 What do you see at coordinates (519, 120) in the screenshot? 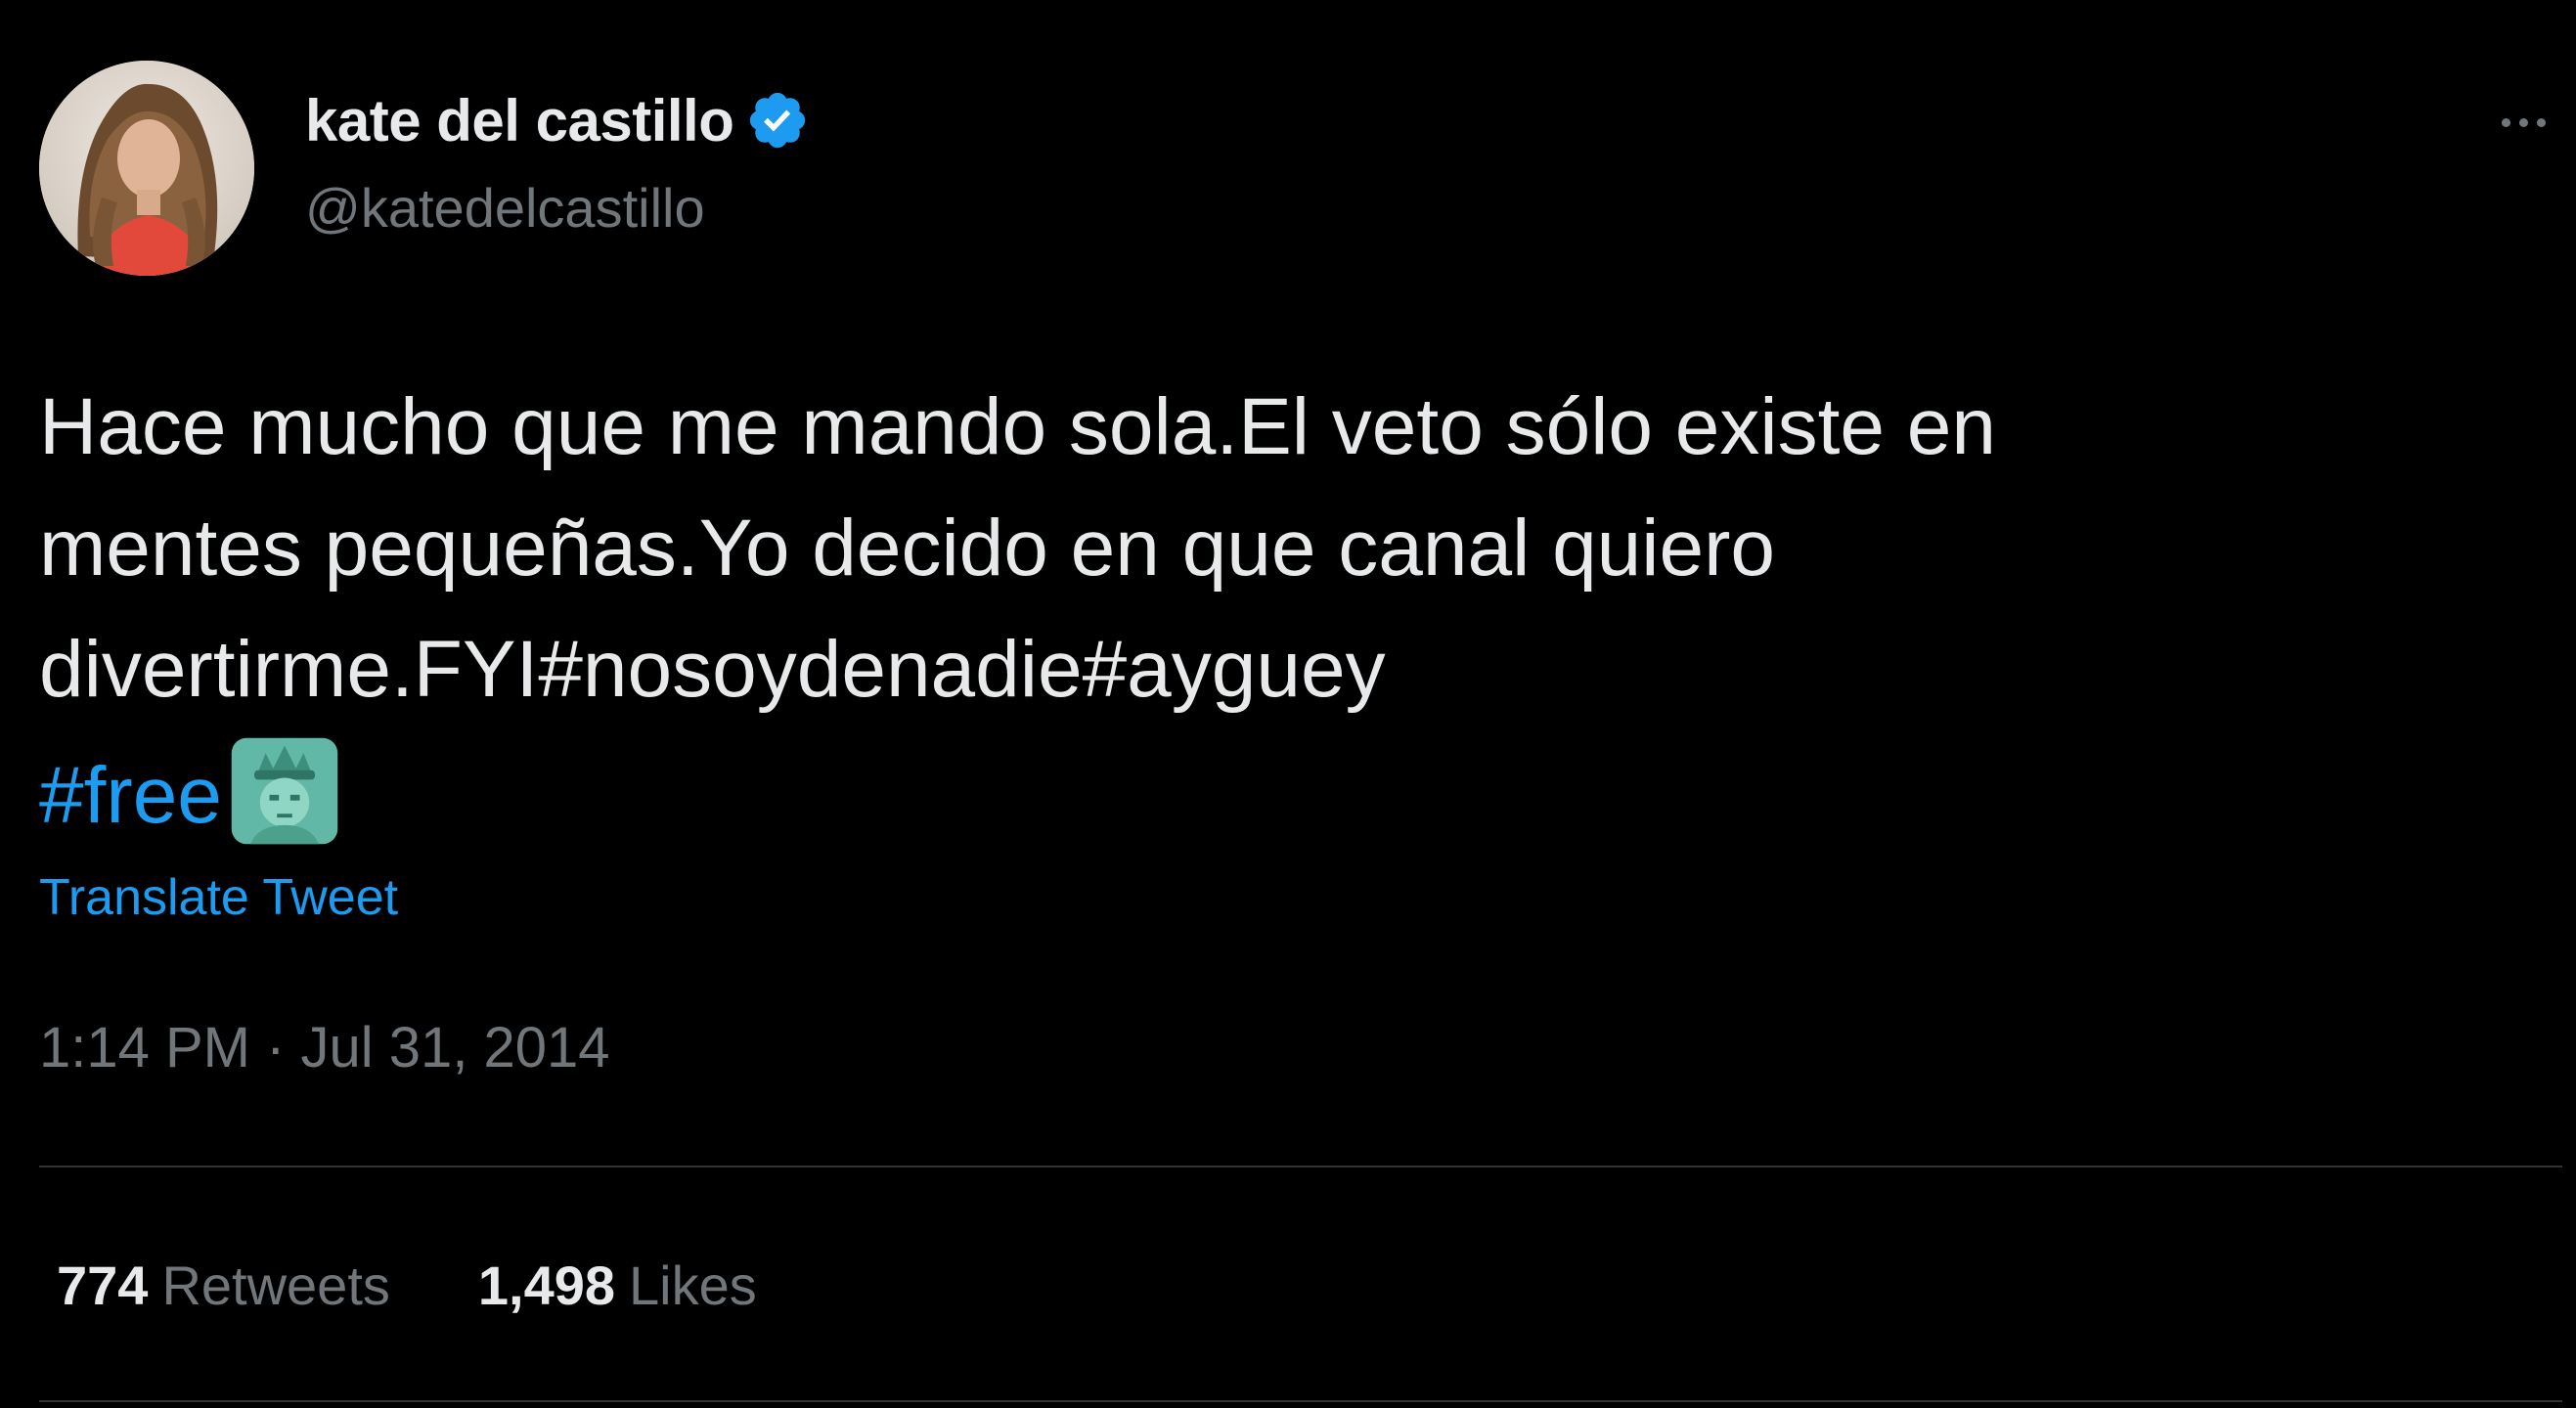
I see `display-name: kate del castillo` at bounding box center [519, 120].